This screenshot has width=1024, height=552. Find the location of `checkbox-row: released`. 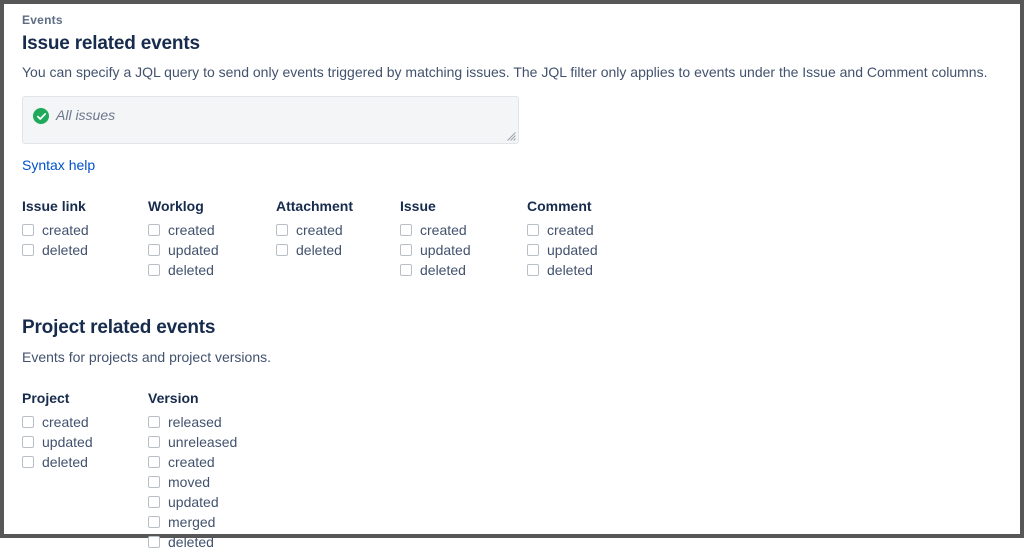

checkbox-row: released is located at coordinates (248, 422).